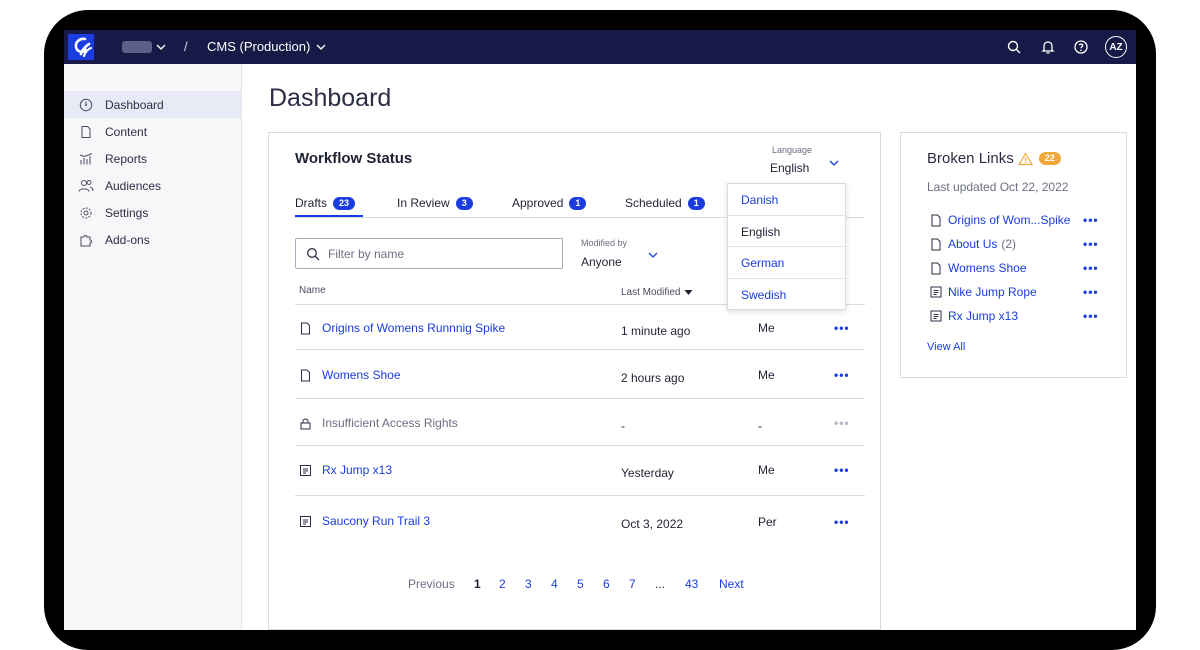  I want to click on row-name-link: Origins of Womens Runnnig Spike, so click(402, 328).